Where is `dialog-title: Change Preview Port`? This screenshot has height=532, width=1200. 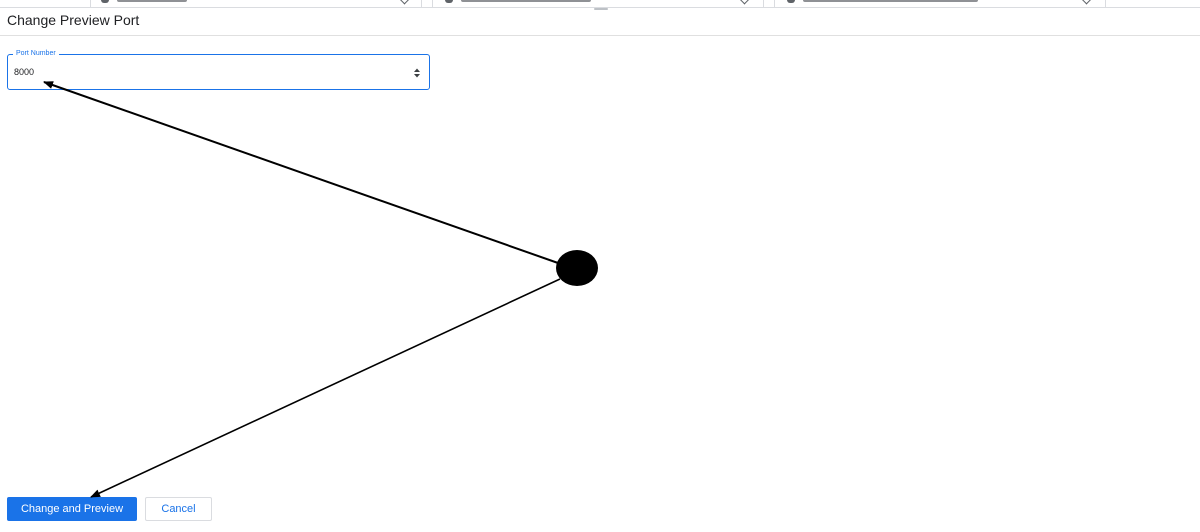 dialog-title: Change Preview Port is located at coordinates (73, 20).